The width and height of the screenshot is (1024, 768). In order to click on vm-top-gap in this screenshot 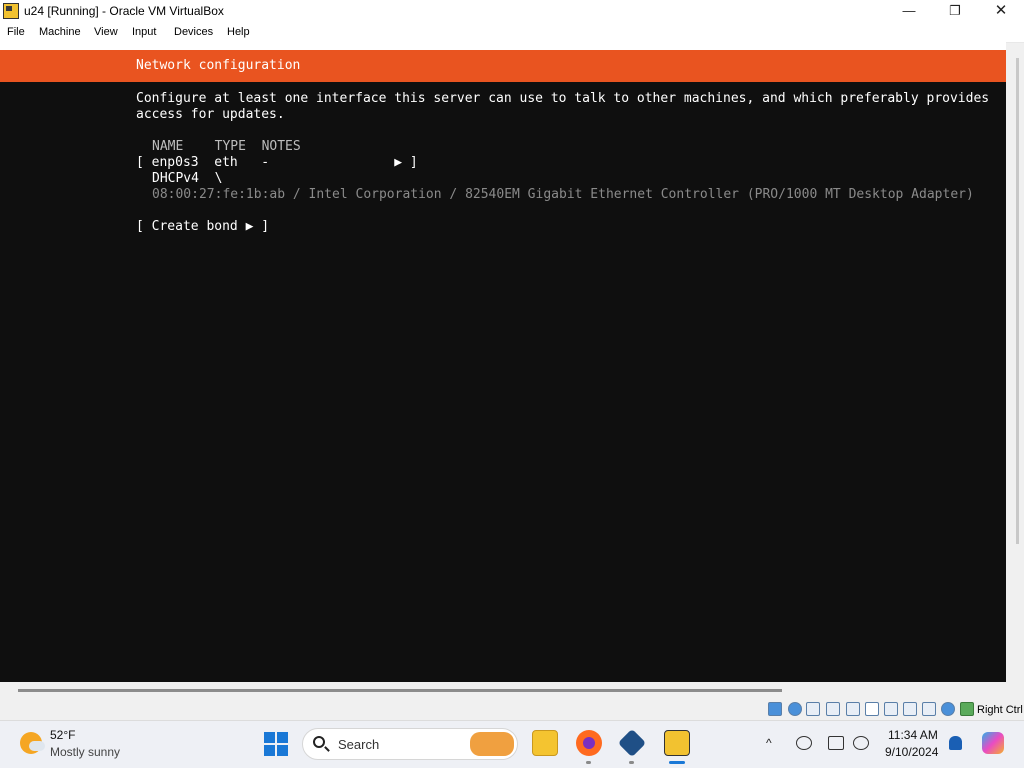, I will do `click(503, 46)`.